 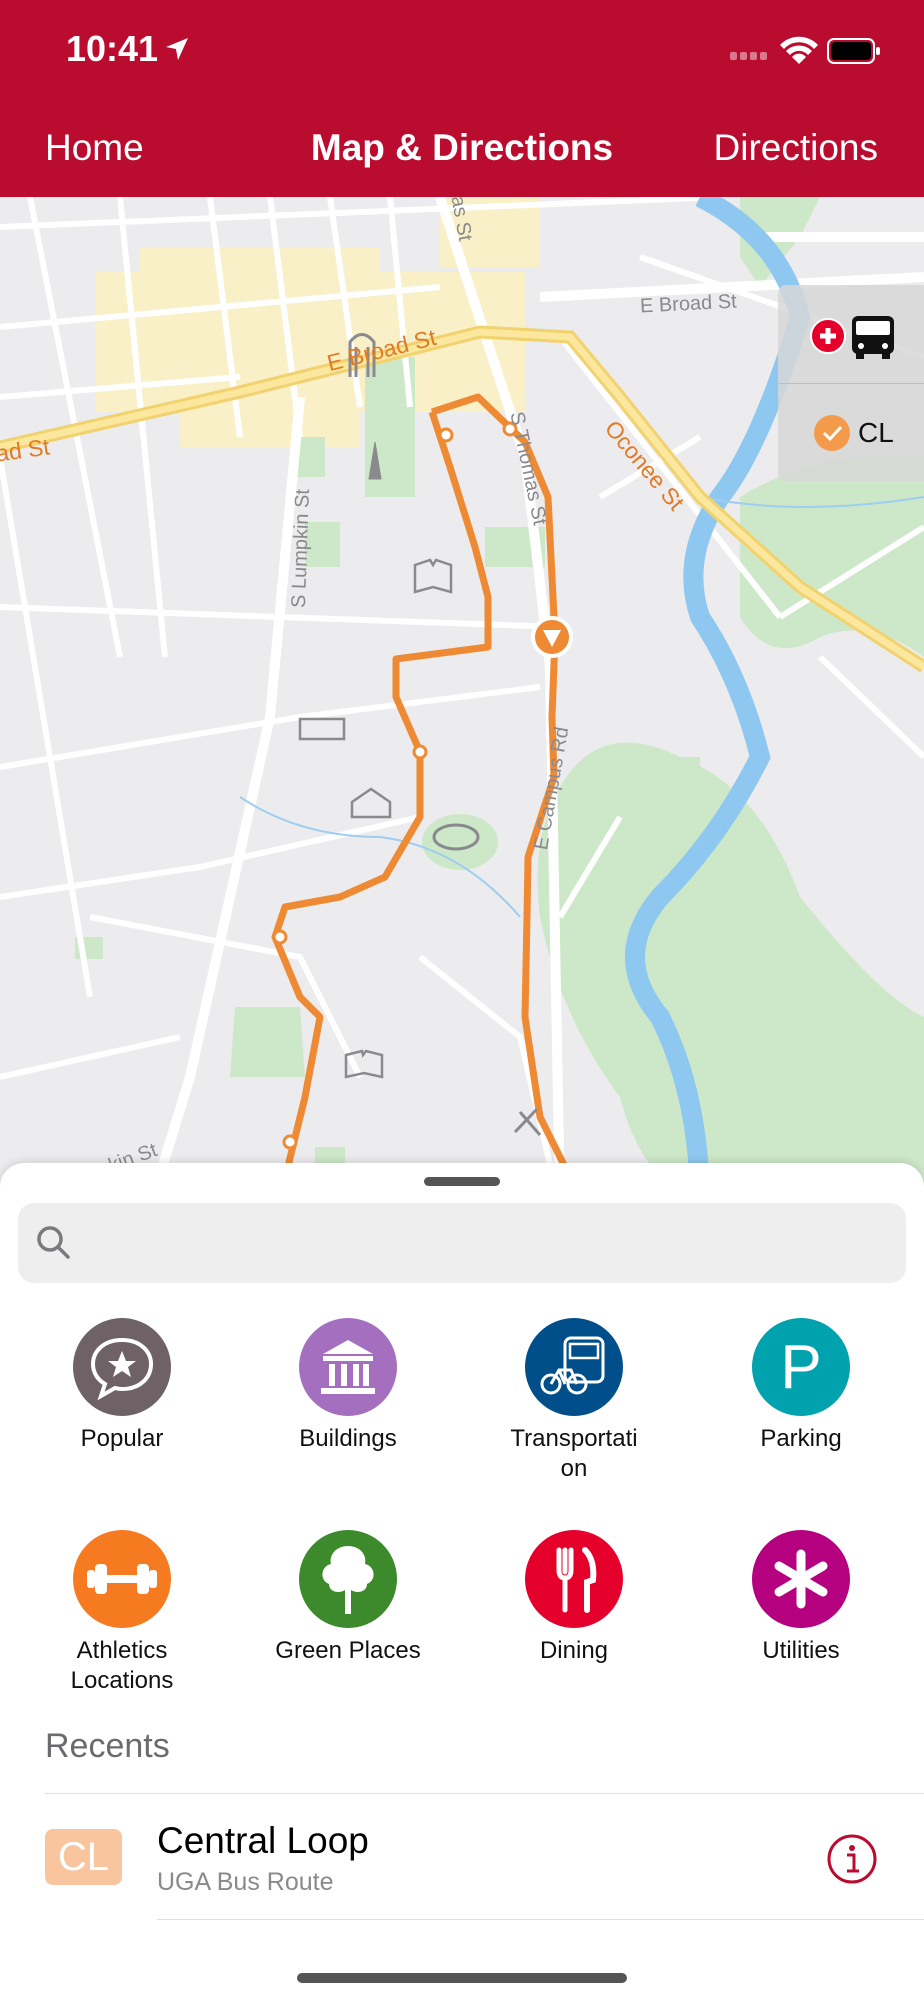 I want to click on route-panel-divider, so click(x=851, y=383).